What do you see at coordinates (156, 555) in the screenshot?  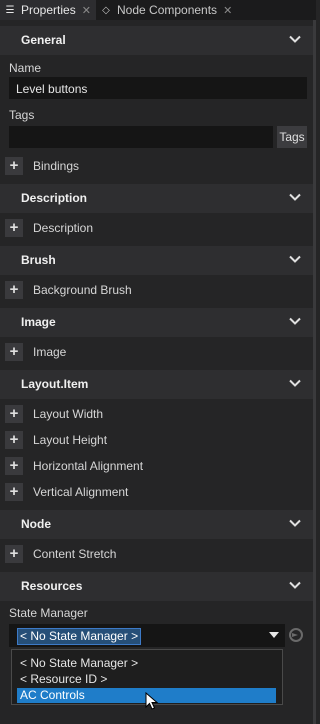 I see `property-row-content-stretch: + Content Stretch` at bounding box center [156, 555].